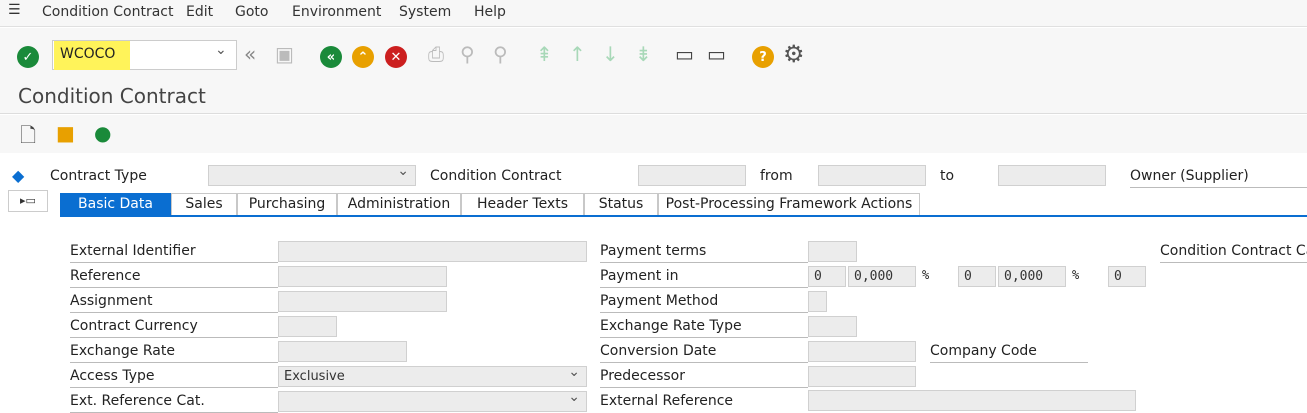  I want to click on external-reference-input, so click(972, 400).